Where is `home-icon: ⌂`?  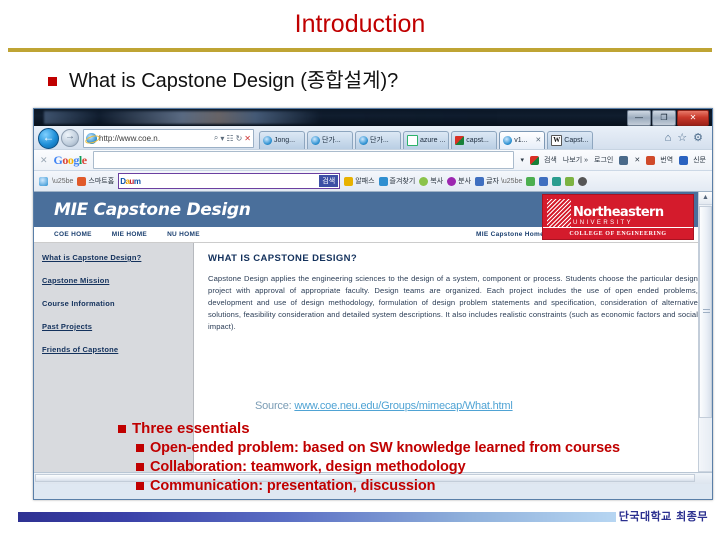
home-icon: ⌂ is located at coordinates (668, 138).